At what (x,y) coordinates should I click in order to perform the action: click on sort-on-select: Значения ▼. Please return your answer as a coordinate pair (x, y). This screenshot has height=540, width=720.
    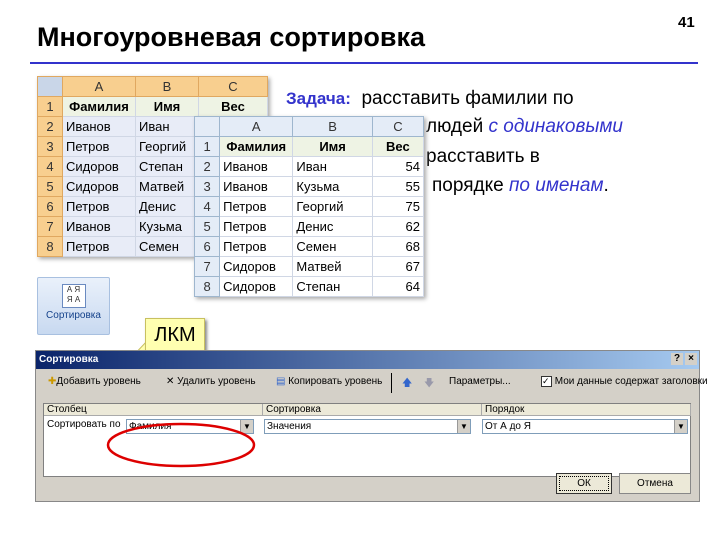
    Looking at the image, I should click on (367, 426).